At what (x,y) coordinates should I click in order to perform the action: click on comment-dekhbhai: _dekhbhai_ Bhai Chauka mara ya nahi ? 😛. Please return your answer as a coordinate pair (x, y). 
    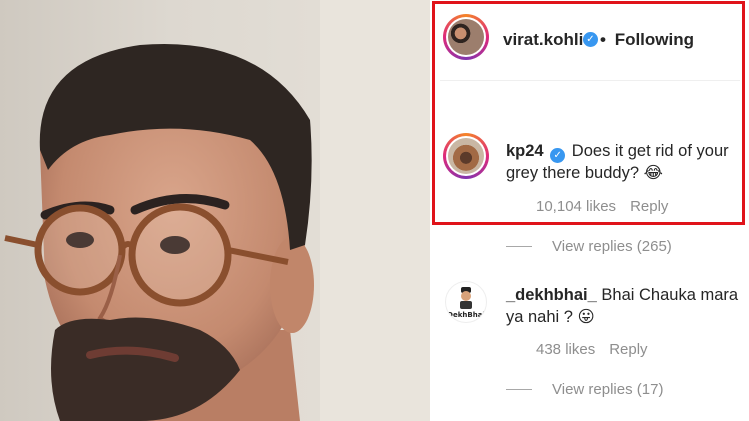
    Looking at the image, I should click on (623, 306).